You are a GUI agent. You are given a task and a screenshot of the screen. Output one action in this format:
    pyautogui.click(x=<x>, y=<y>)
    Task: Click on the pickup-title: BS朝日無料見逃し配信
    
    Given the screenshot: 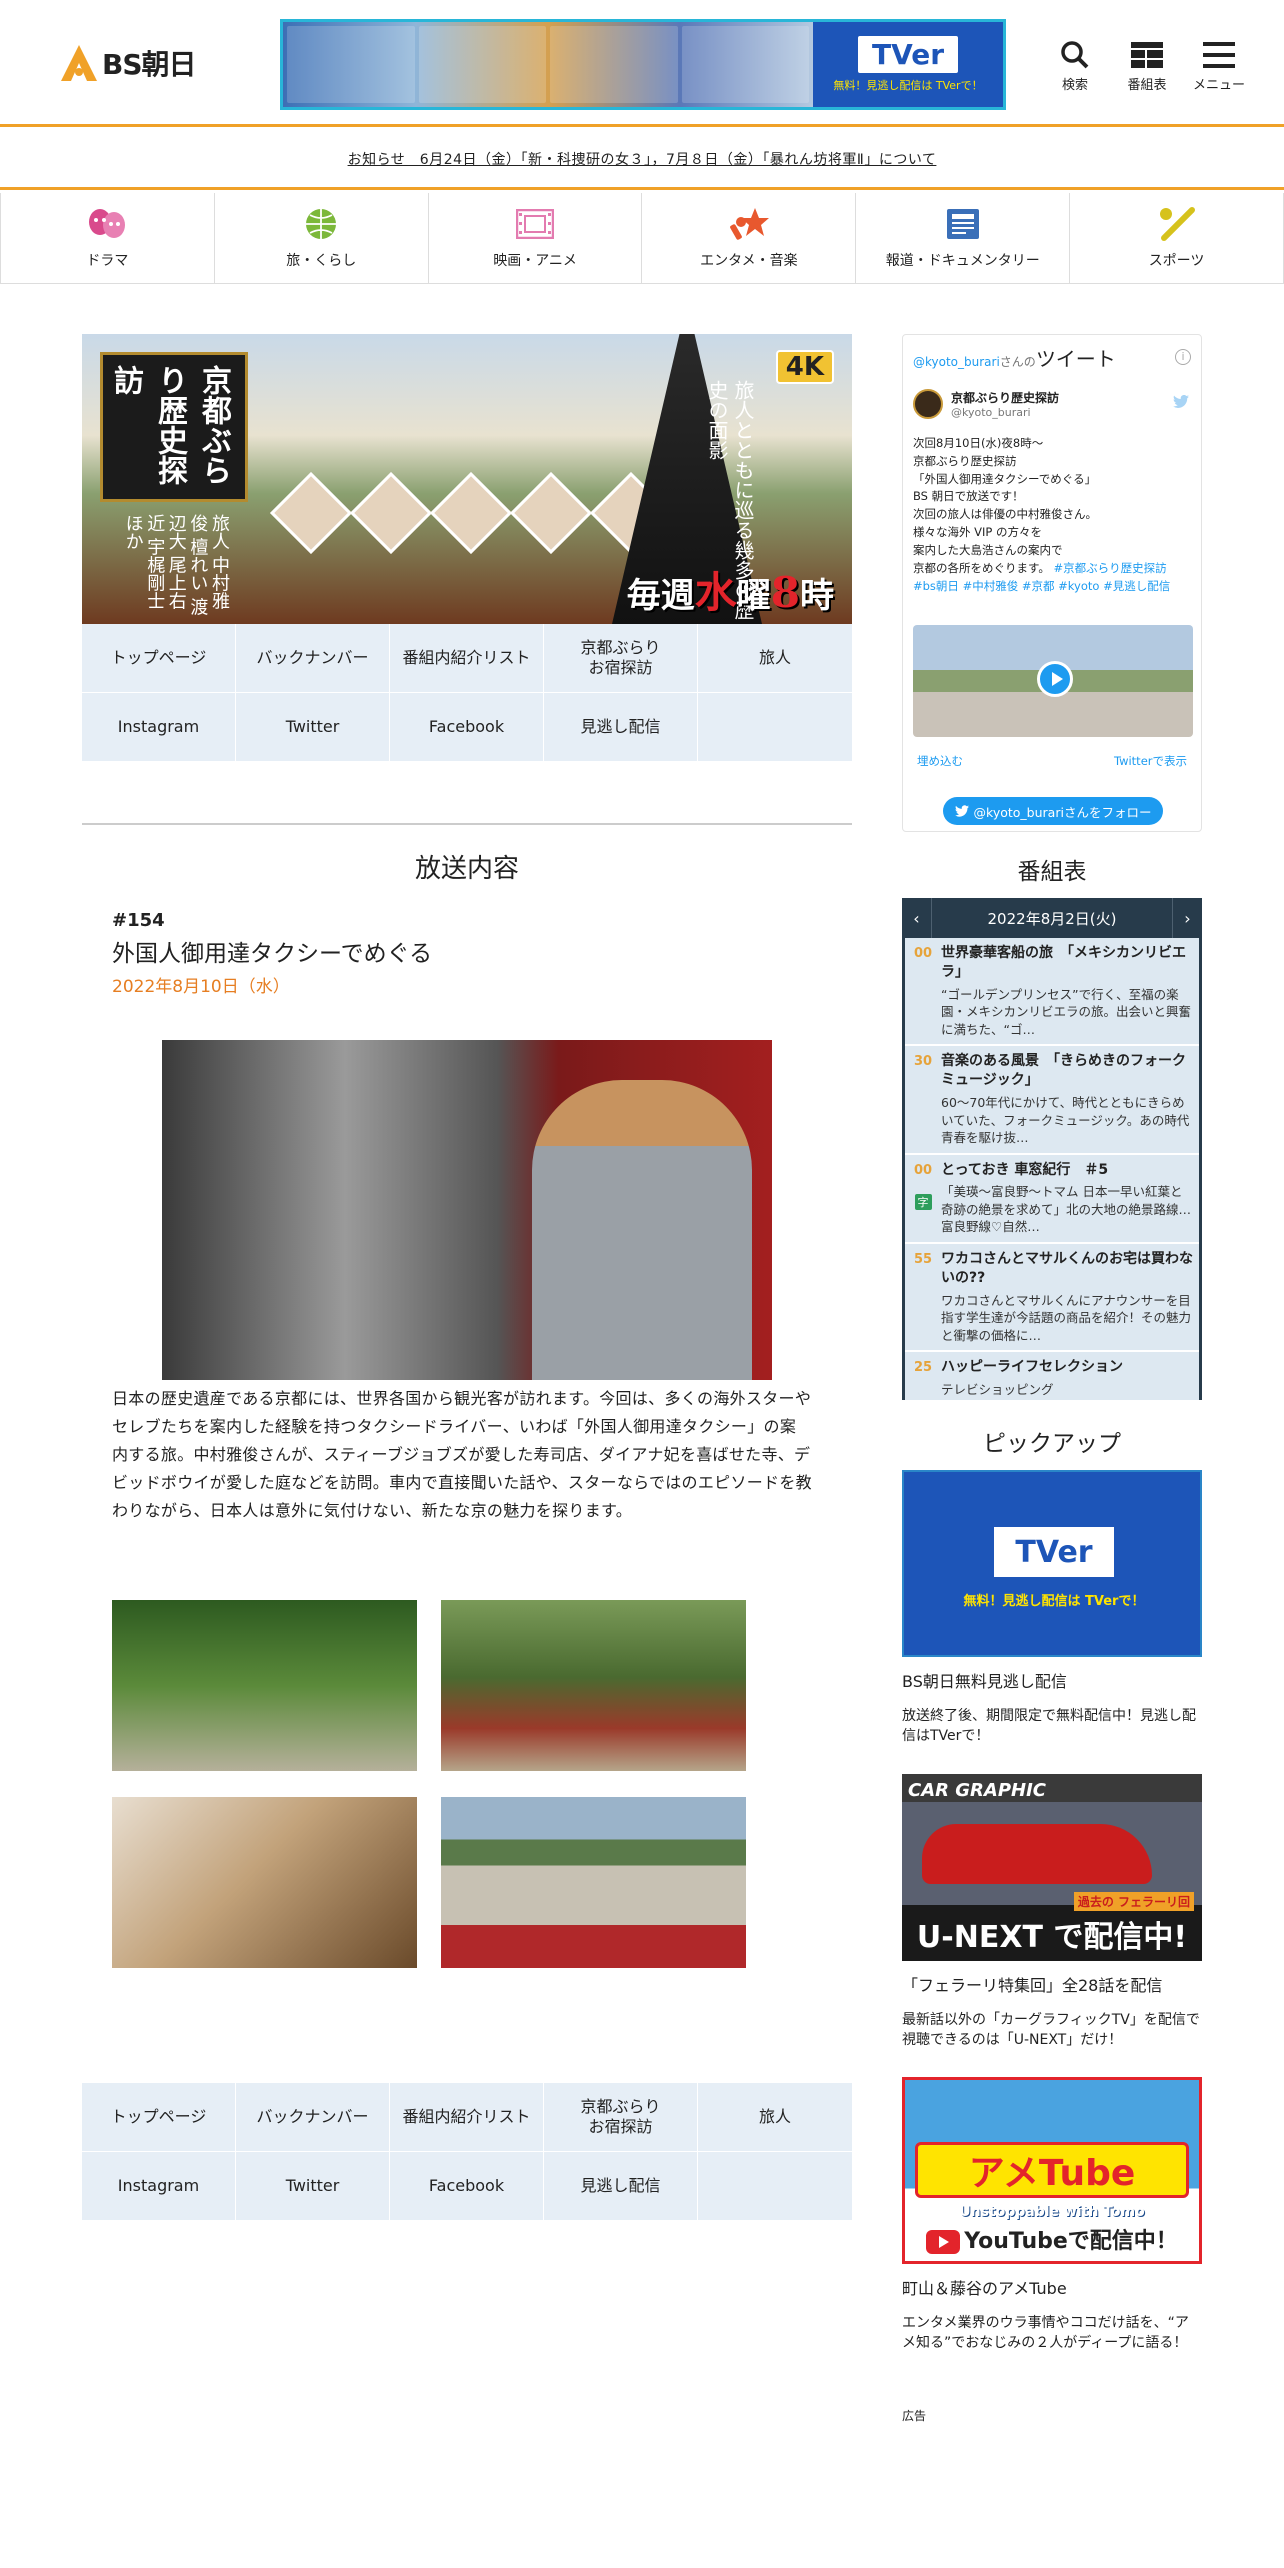 What is the action you would take?
    pyautogui.click(x=984, y=1680)
    